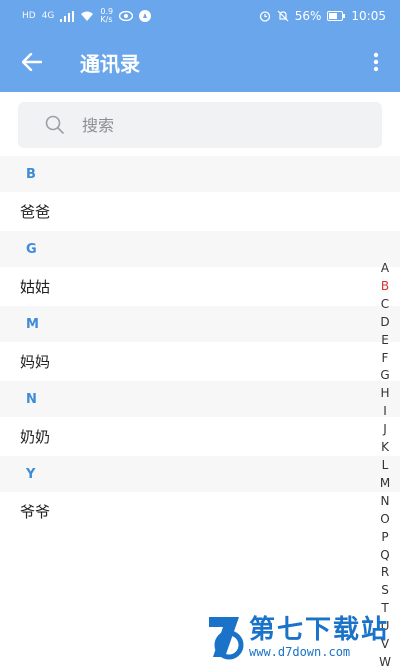  What do you see at coordinates (384, 323) in the screenshot?
I see `index-letter-d: D` at bounding box center [384, 323].